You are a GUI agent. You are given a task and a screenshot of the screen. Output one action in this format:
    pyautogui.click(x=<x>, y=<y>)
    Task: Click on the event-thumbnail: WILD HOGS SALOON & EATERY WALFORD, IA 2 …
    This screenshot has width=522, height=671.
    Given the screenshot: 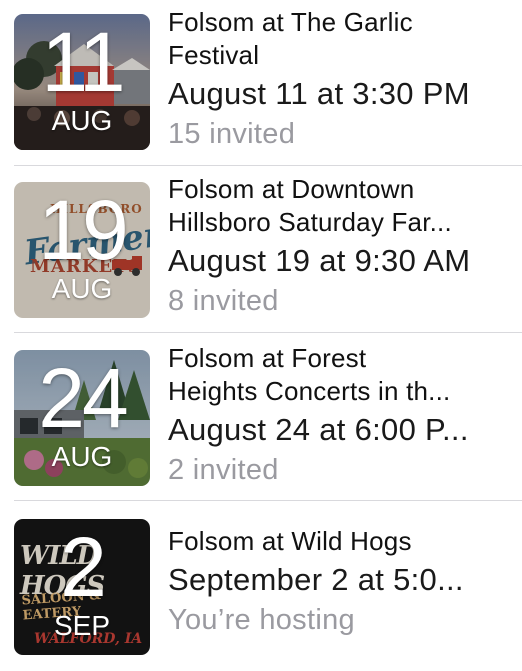 What is the action you would take?
    pyautogui.click(x=82, y=587)
    